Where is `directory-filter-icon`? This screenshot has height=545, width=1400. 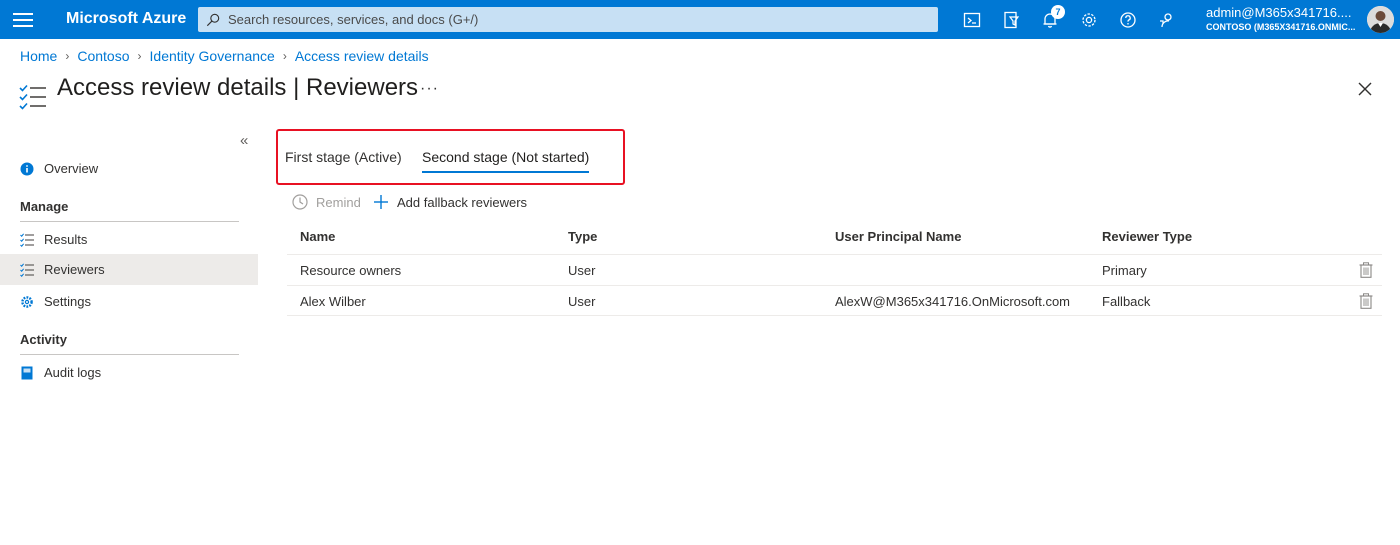
directory-filter-icon is located at coordinates (1011, 20).